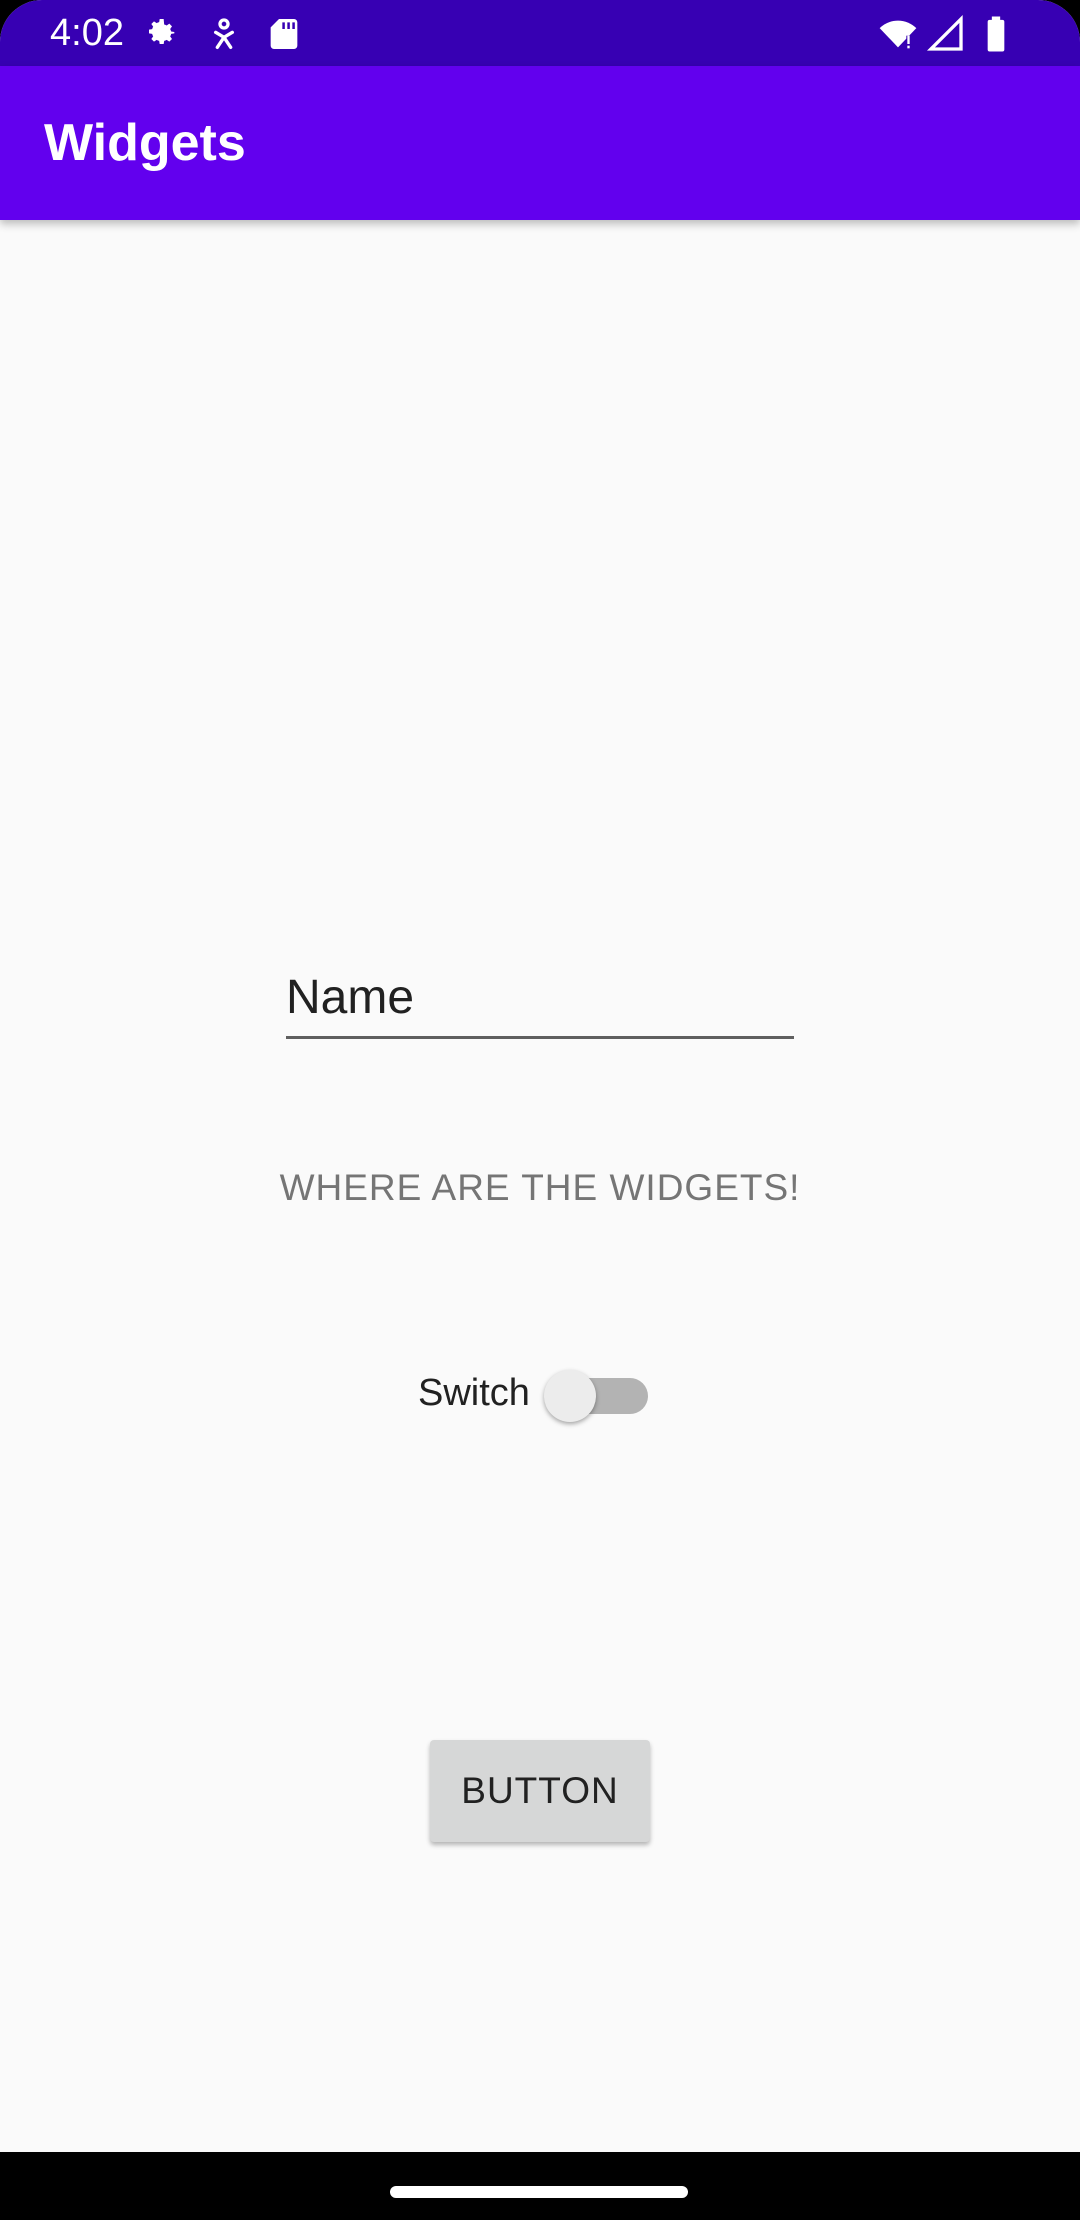 Image resolution: width=1080 pixels, height=2220 pixels. I want to click on name-input, so click(540, 997).